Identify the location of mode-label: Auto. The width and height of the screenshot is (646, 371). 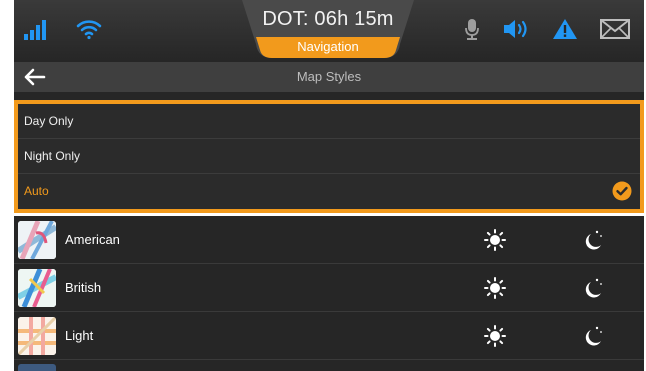
(36, 191).